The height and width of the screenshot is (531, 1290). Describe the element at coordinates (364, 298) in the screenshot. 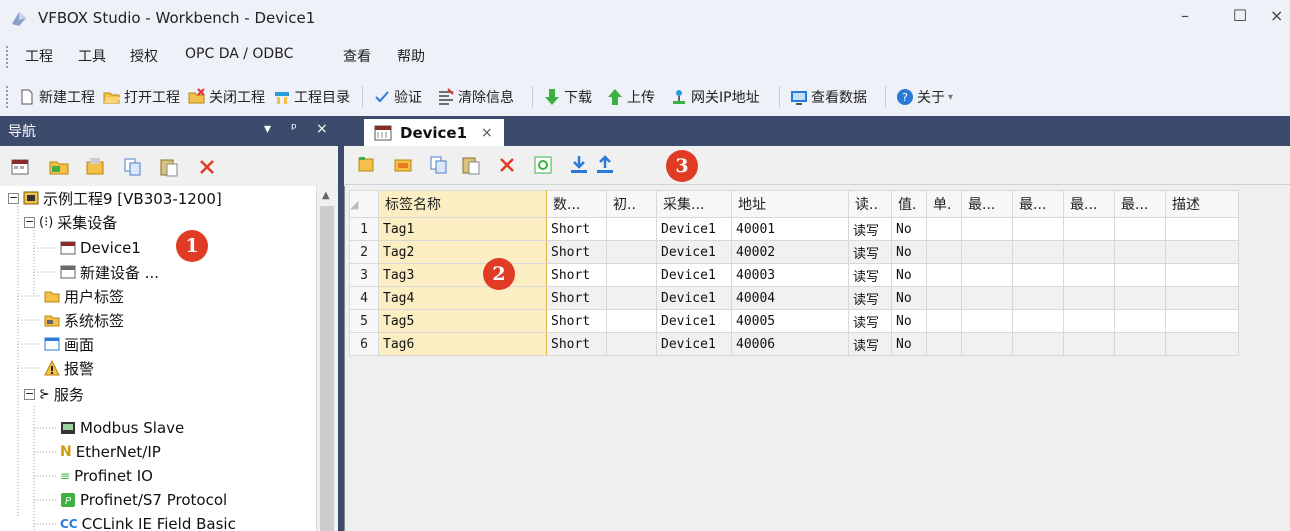

I see `row-number-cell: 4` at that location.